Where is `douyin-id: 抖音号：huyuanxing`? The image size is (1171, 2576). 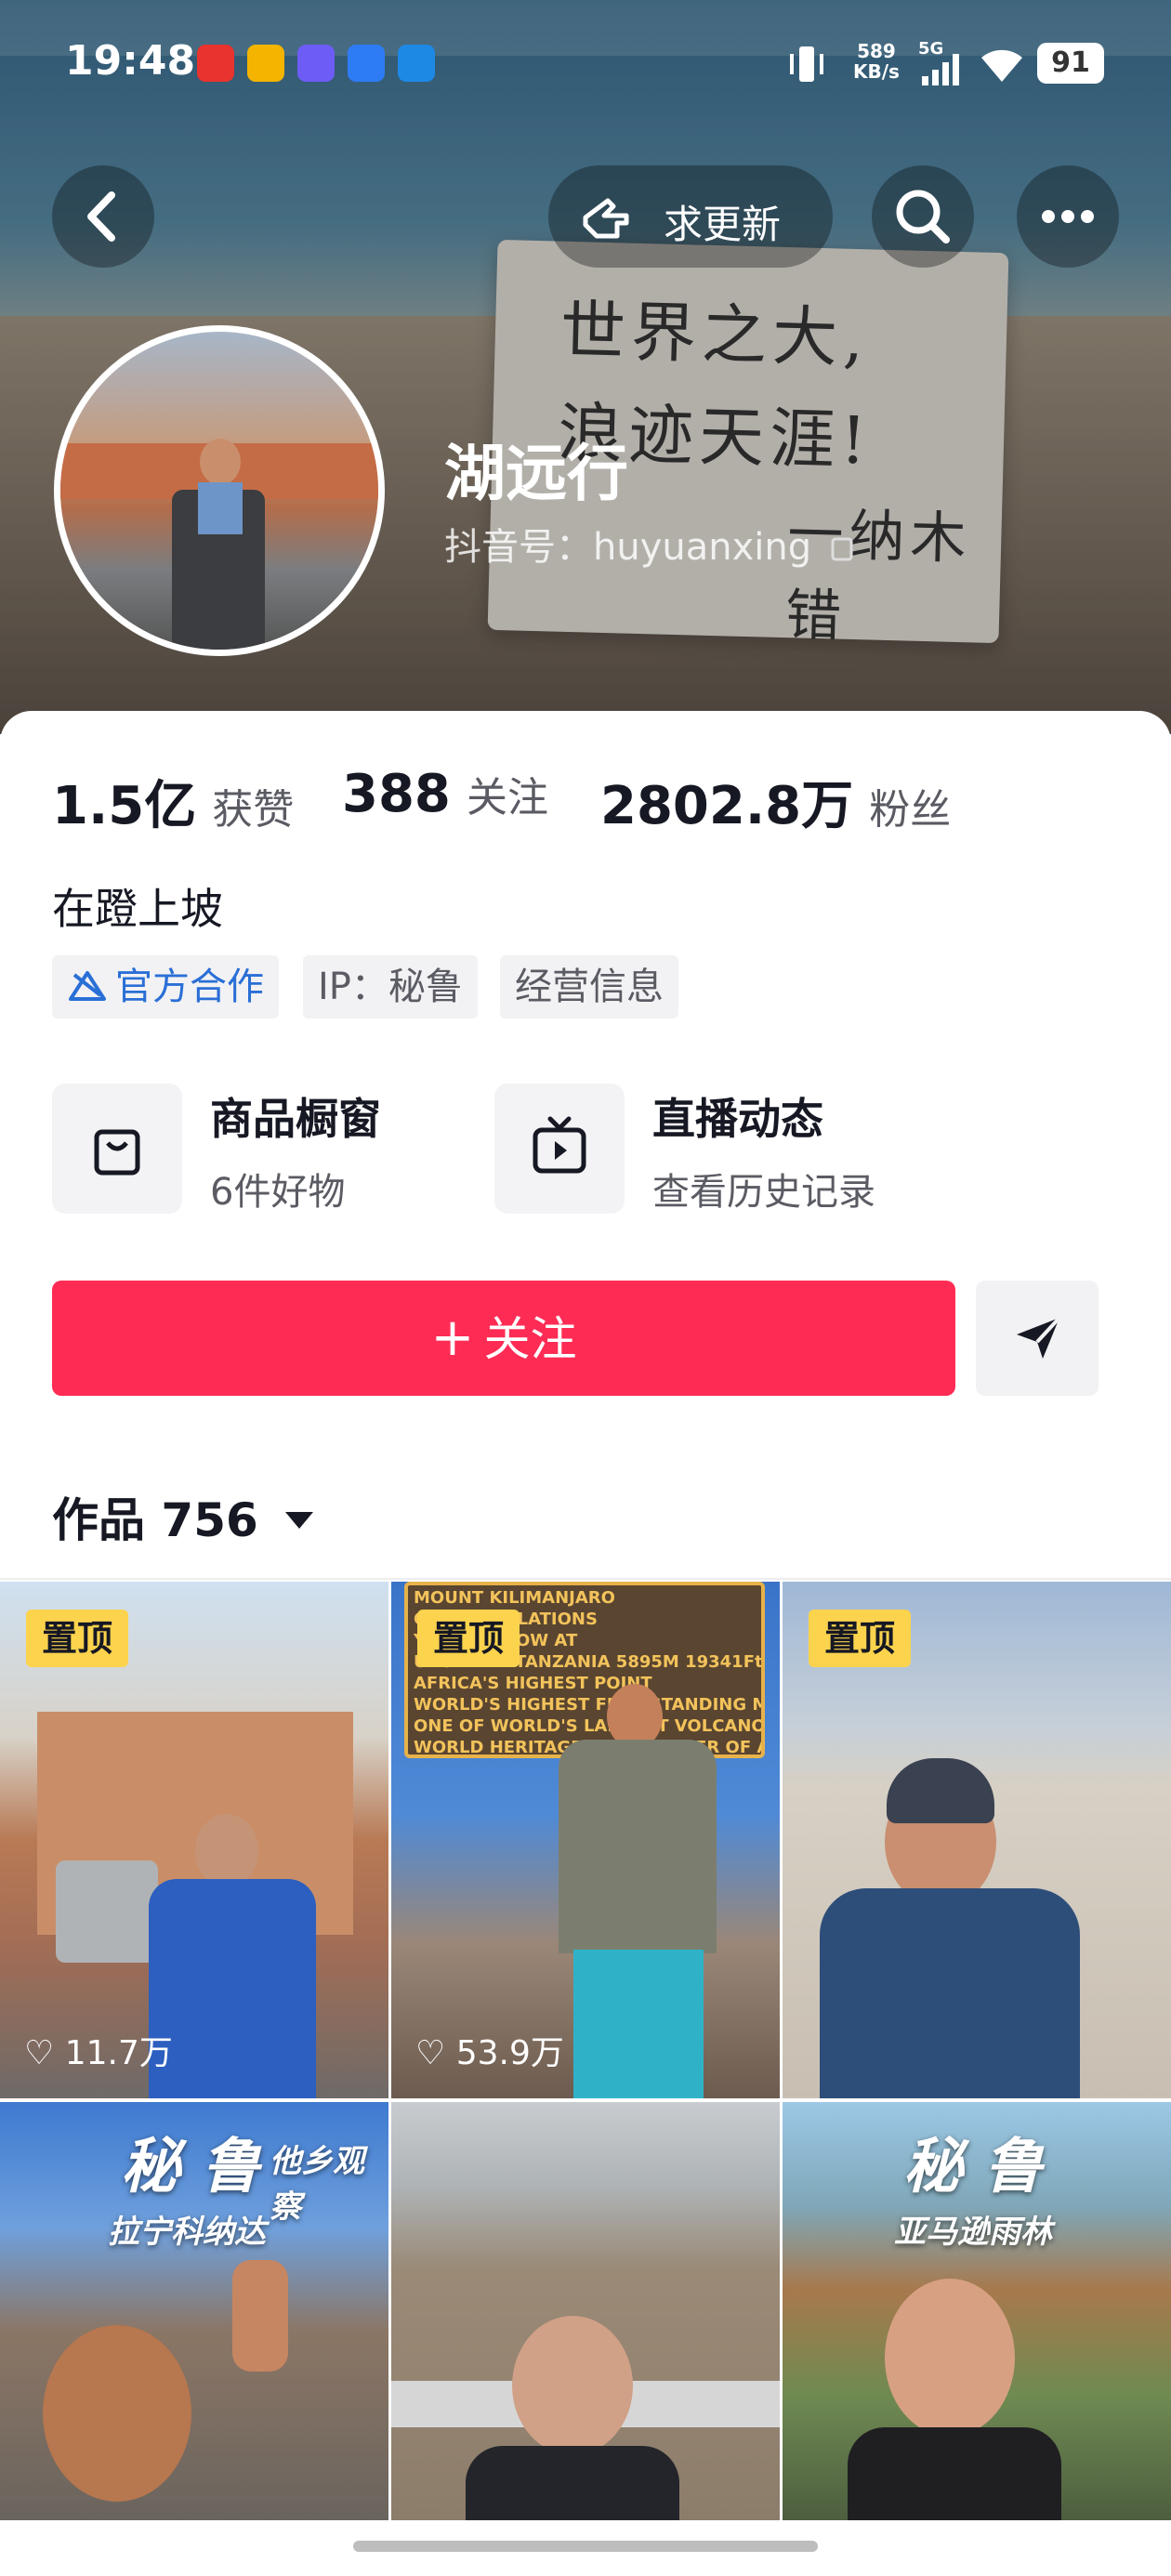 douyin-id: 抖音号：huyuanxing is located at coordinates (651, 544).